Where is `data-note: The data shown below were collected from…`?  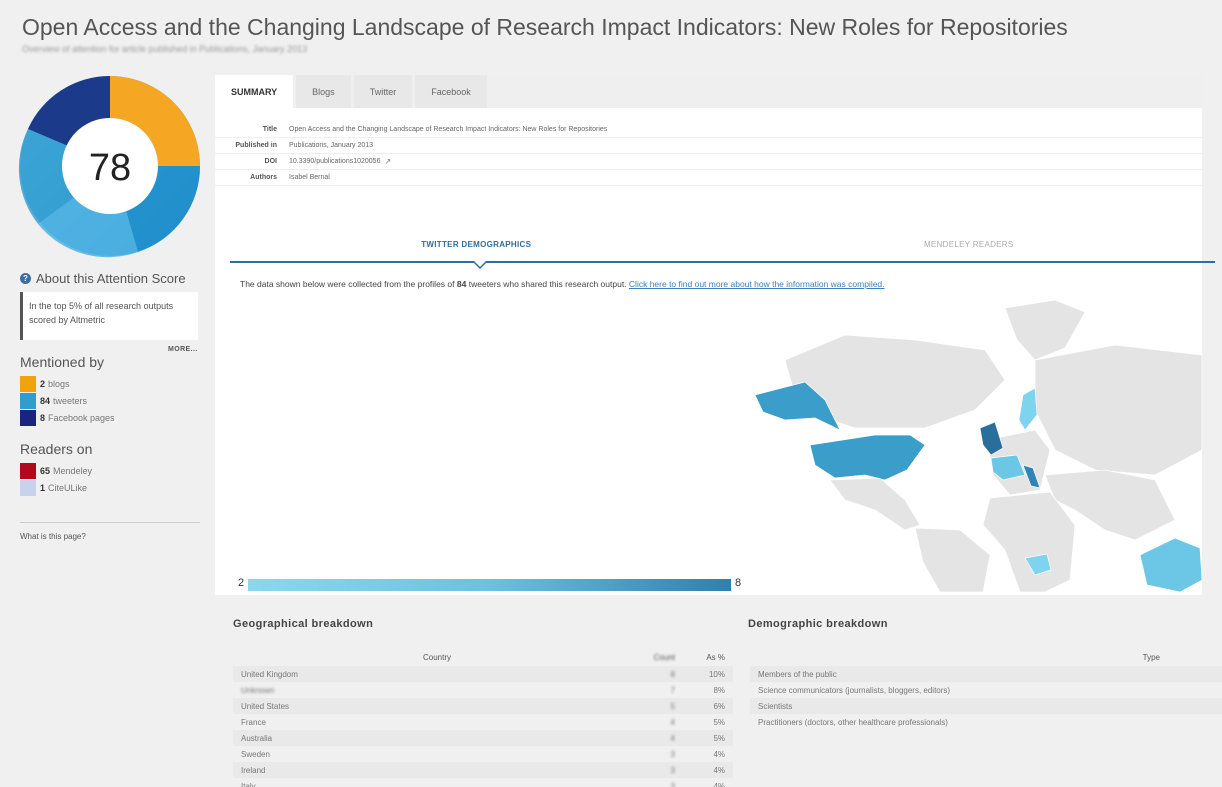 data-note: The data shown below were collected from… is located at coordinates (562, 284).